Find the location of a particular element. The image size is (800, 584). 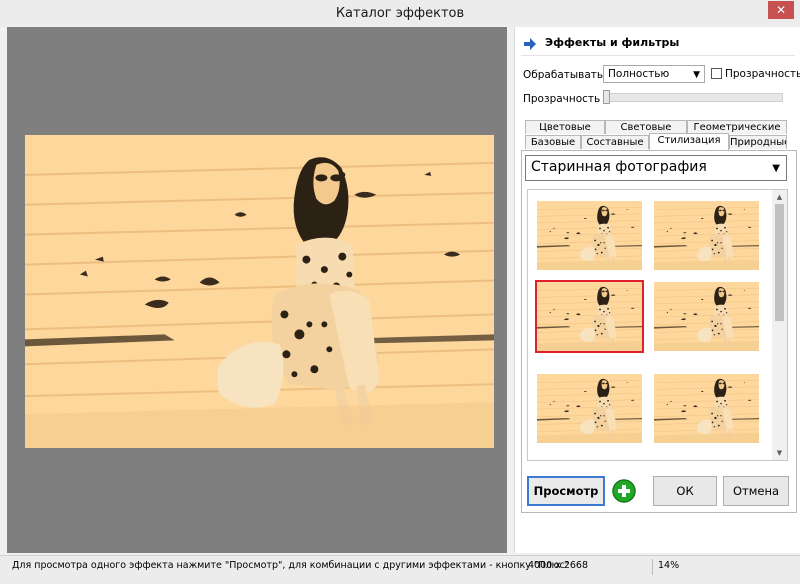

plus-icon is located at coordinates (624, 491).